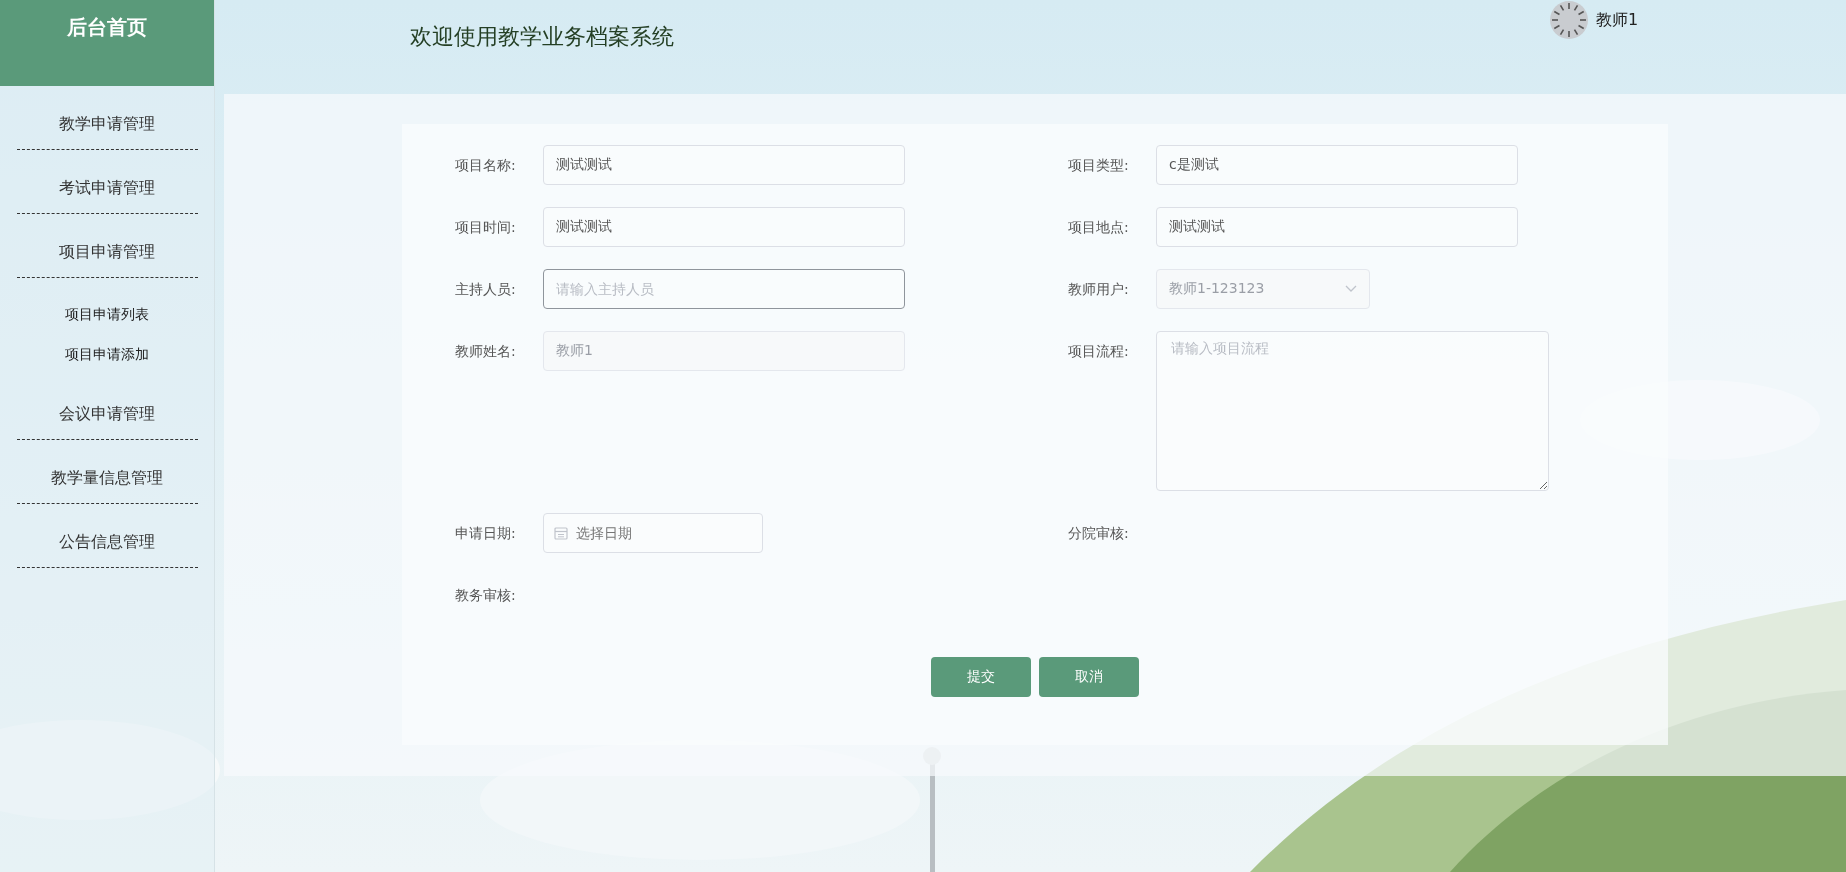 This screenshot has height=872, width=1846. I want to click on field-label: 项目地点:, so click(1099, 227).